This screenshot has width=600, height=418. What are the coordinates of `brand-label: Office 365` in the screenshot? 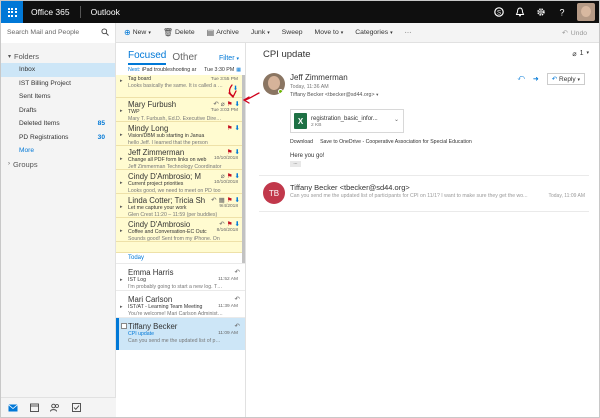 It's located at (52, 12).